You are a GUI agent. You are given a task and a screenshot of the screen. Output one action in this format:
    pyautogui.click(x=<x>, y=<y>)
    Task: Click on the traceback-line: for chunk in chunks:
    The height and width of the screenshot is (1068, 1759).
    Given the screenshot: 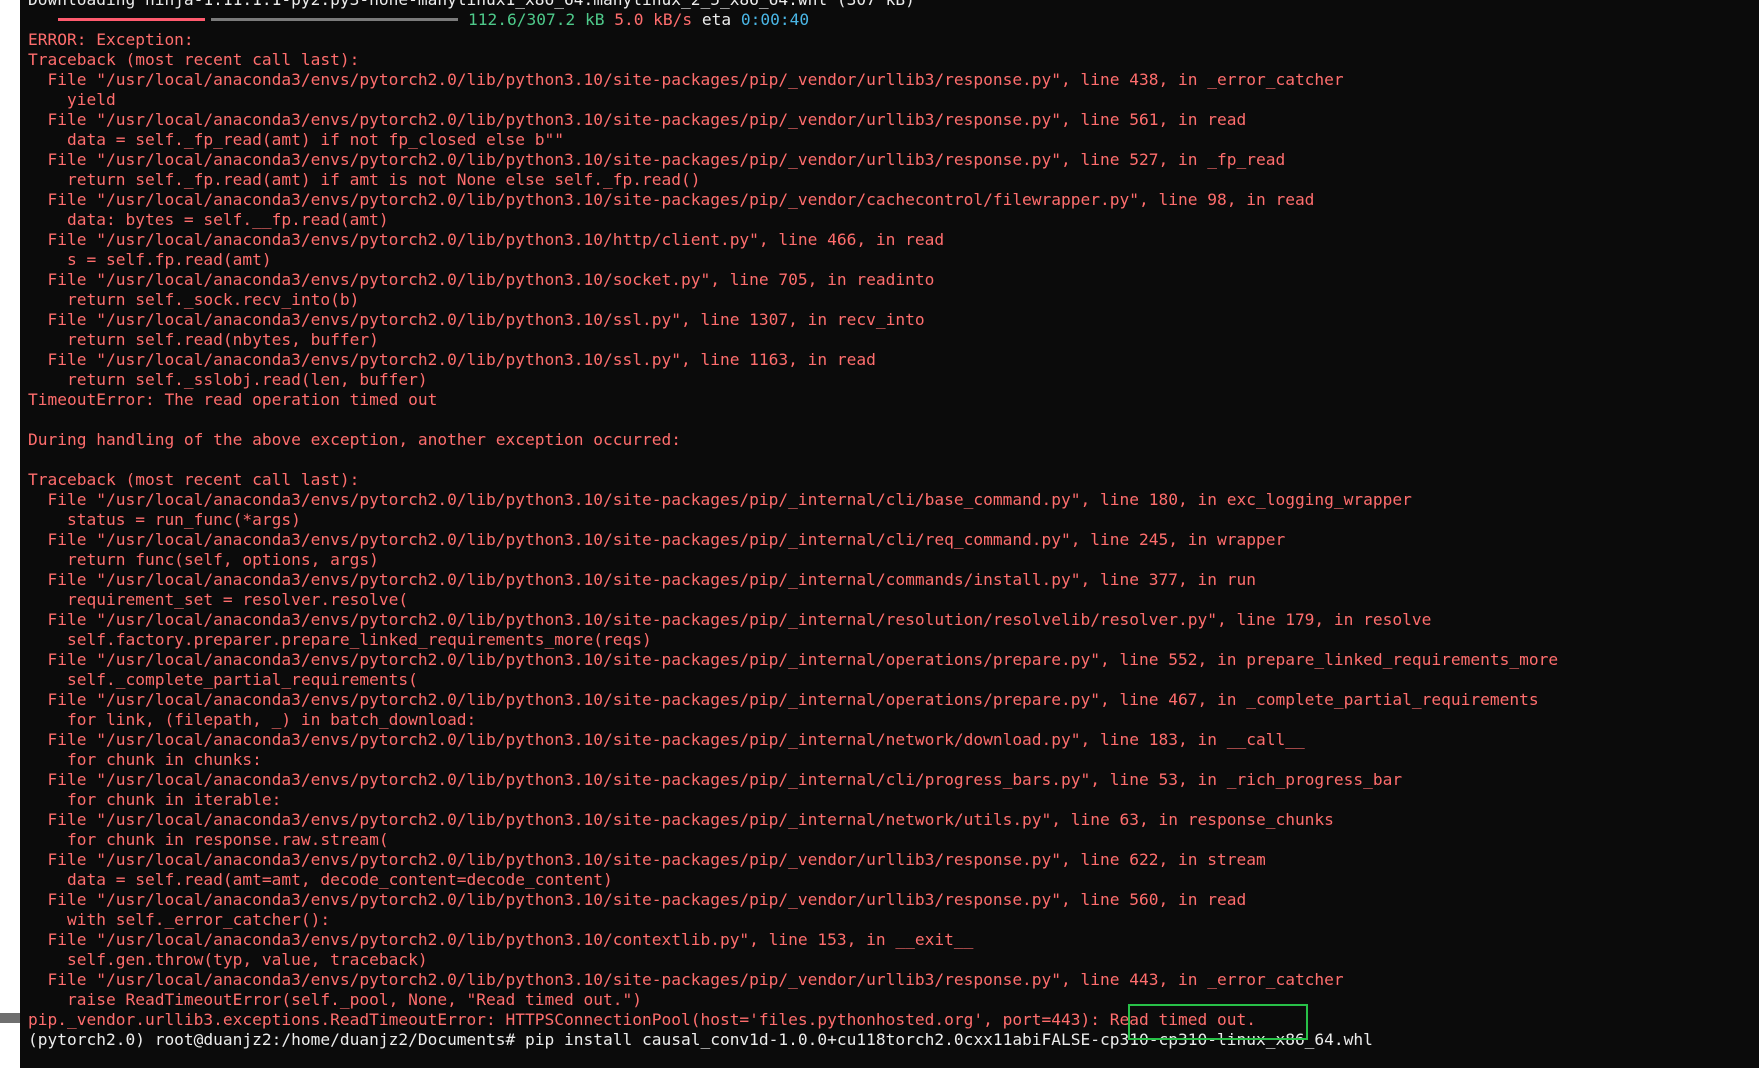 What is the action you would take?
    pyautogui.click(x=145, y=759)
    